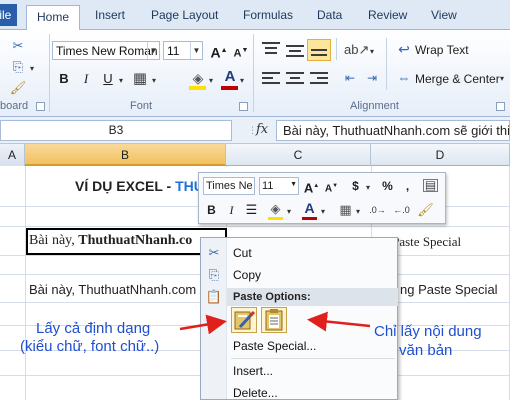 This screenshot has height=400, width=510. I want to click on paste-text-only-icon, so click(274, 320).